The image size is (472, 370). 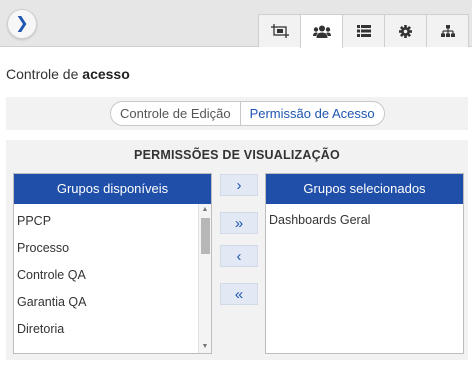 I want to click on segment-access-permission: Permissão de Acesso, so click(x=311, y=113).